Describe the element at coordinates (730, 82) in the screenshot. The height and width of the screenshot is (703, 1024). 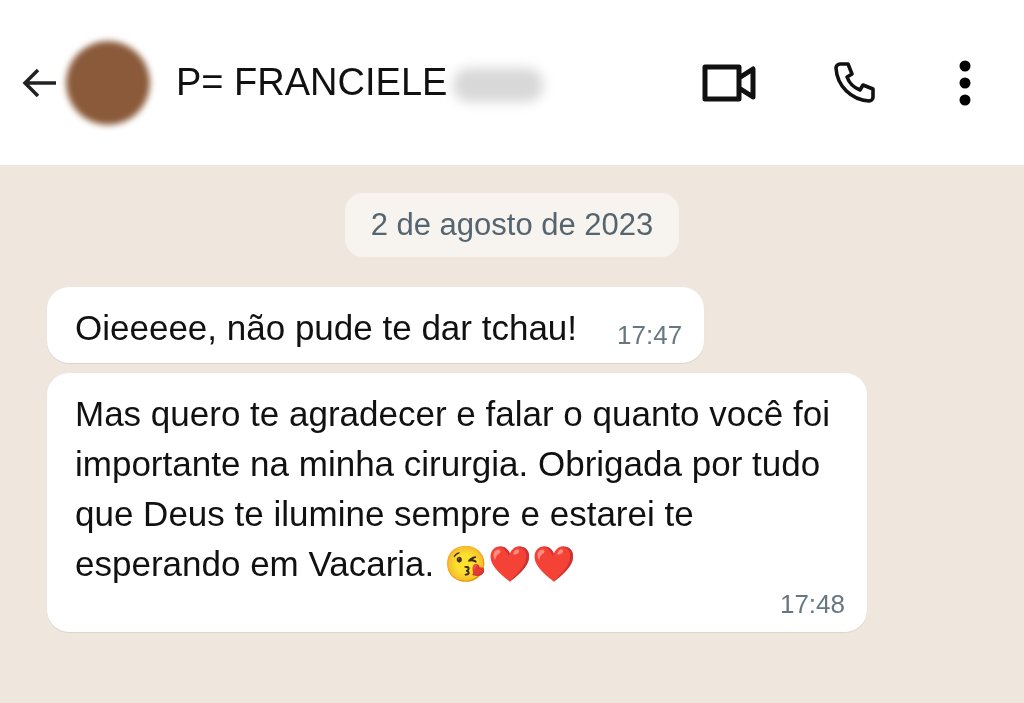
I see `video-call-icon` at that location.